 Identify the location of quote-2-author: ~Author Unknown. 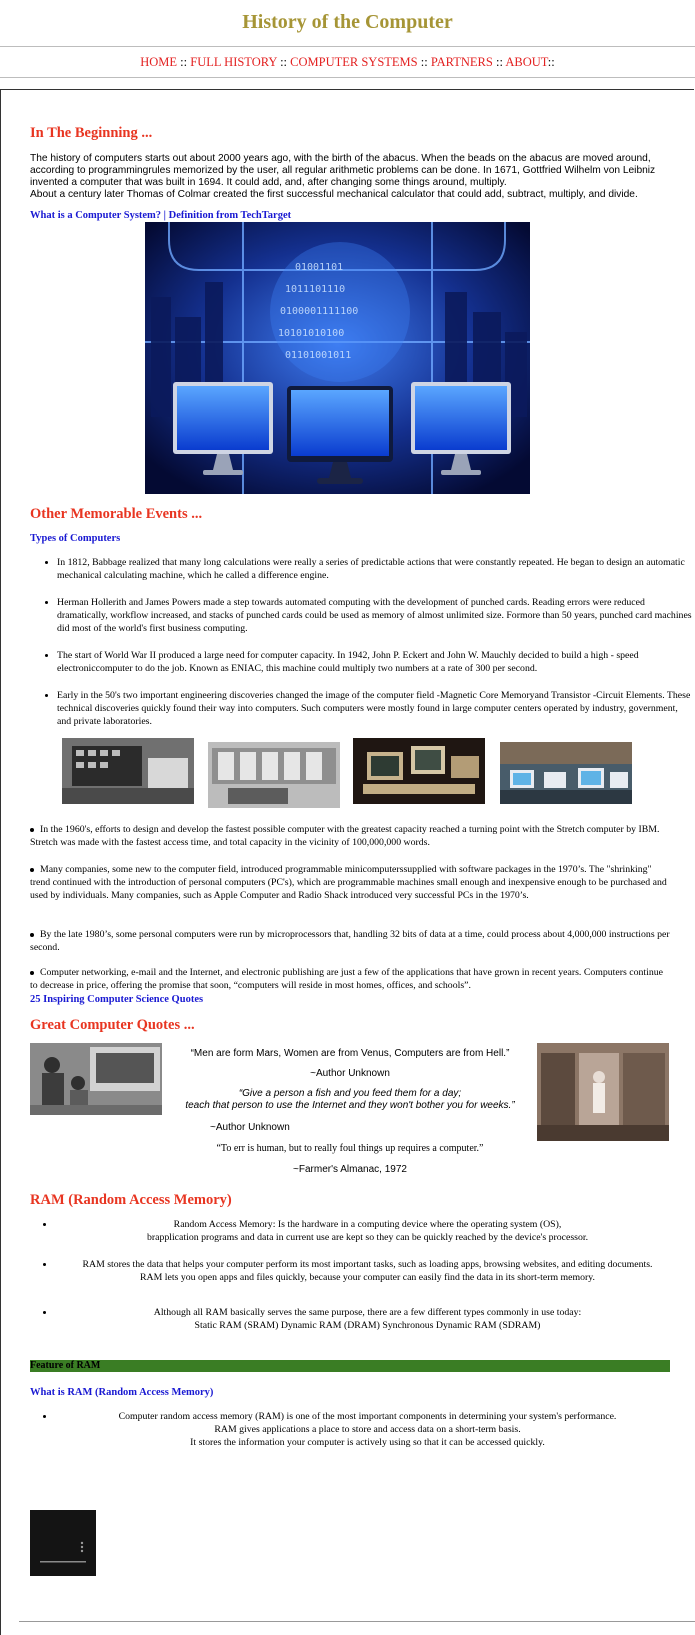
(250, 1127).